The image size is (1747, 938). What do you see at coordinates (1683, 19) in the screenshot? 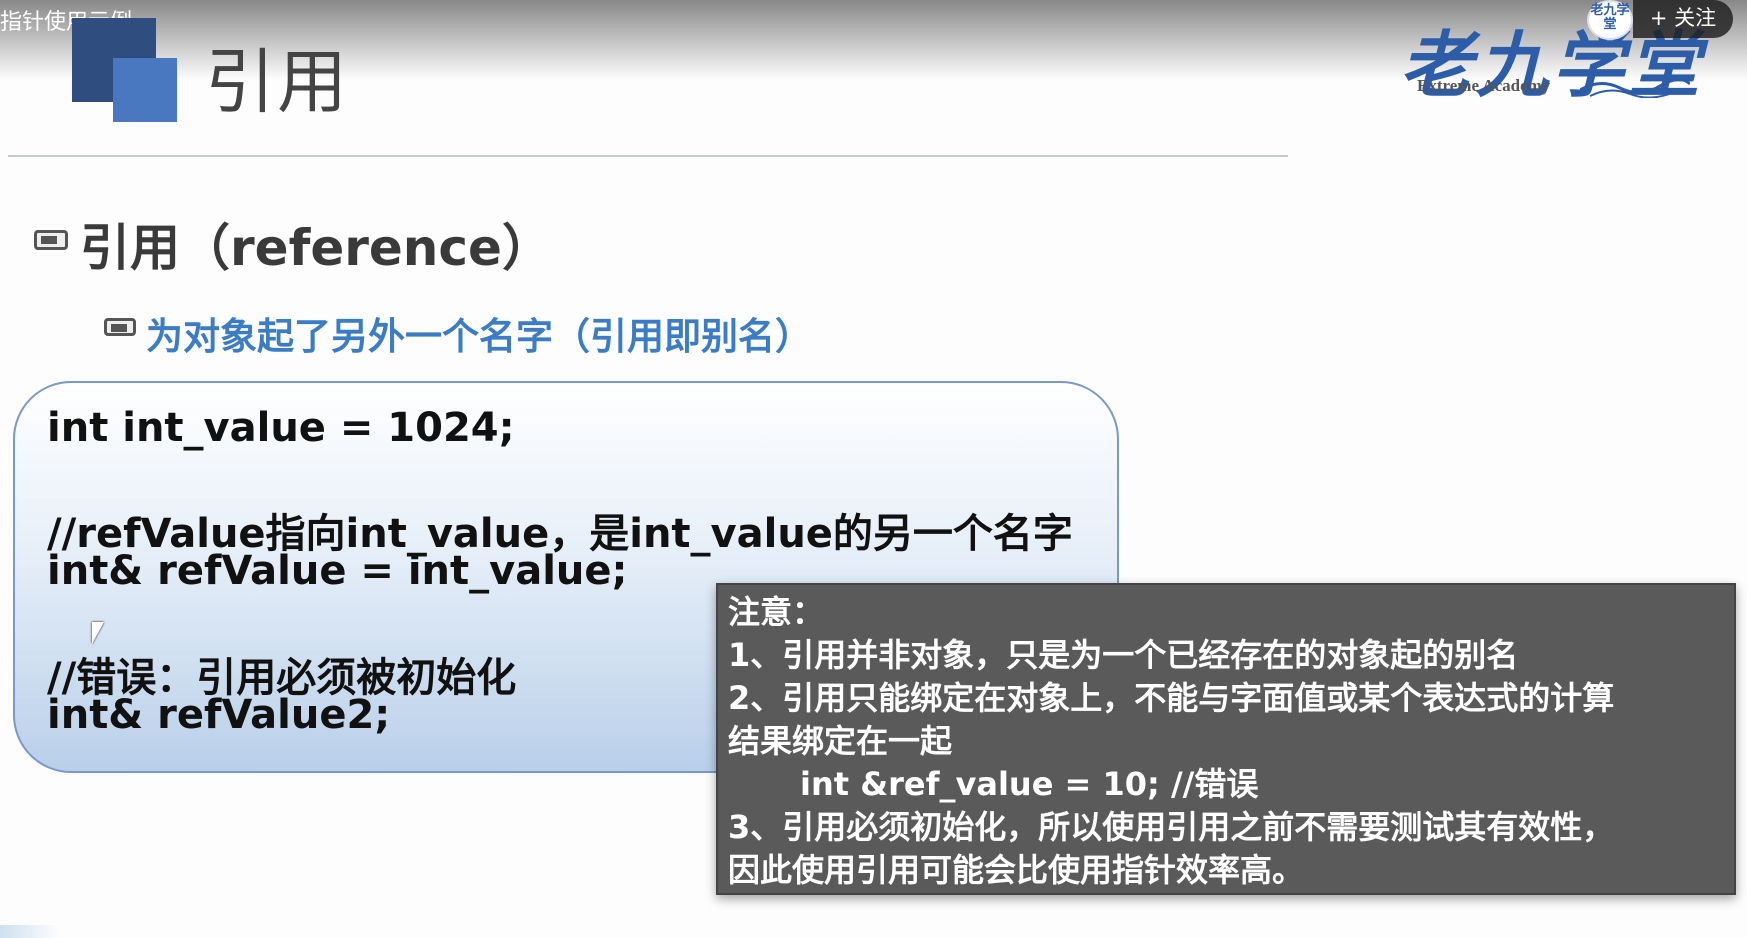
I see `follow-button: + 关注` at bounding box center [1683, 19].